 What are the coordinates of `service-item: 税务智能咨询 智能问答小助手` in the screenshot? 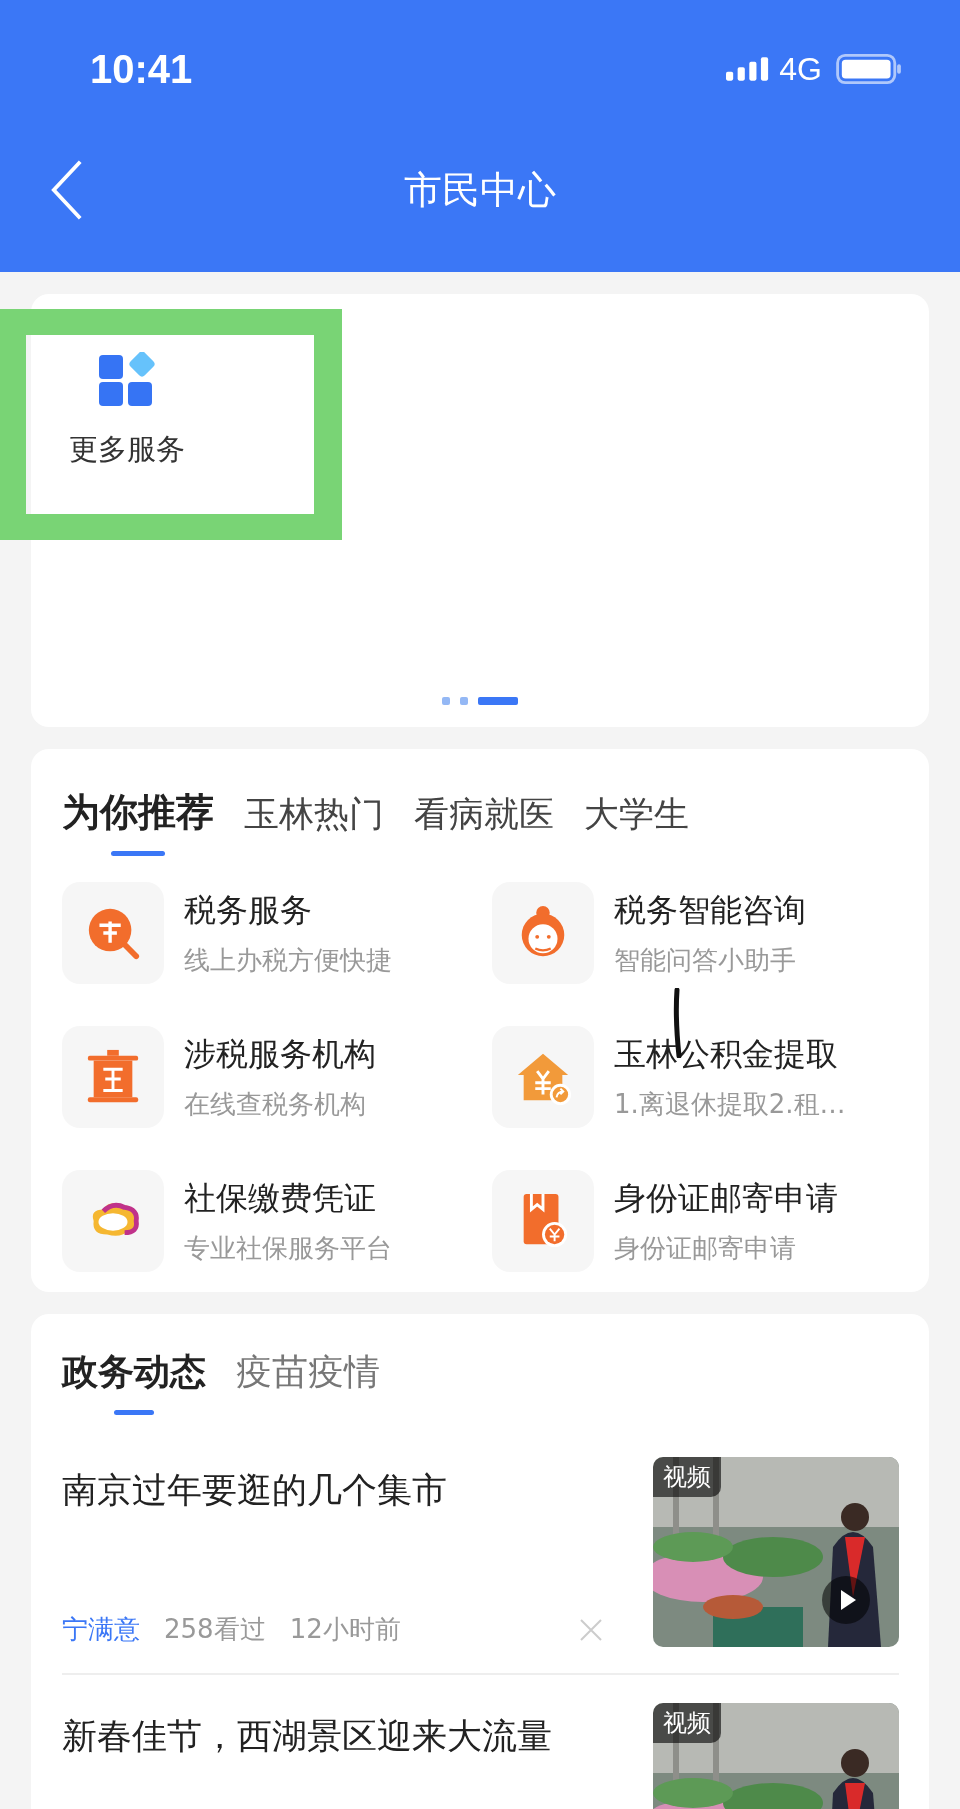 It's located at (710, 933).